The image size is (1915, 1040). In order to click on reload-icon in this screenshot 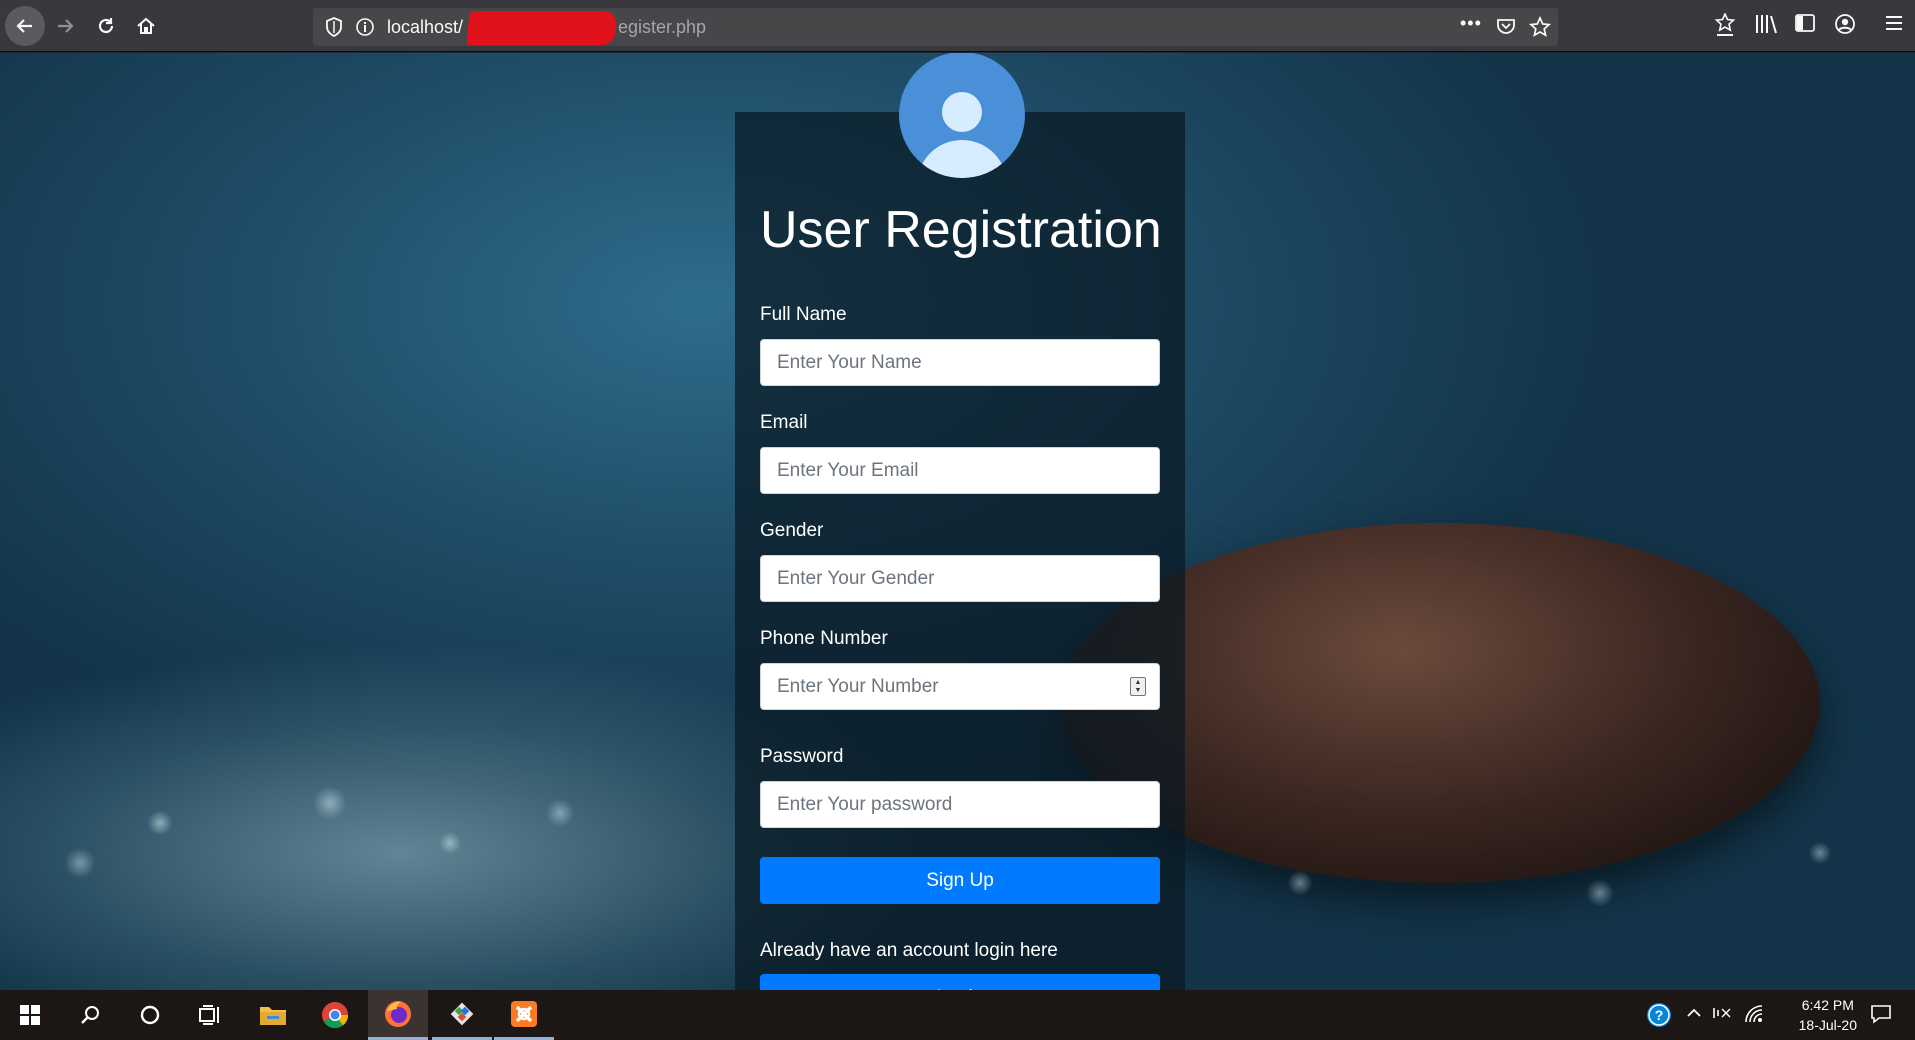, I will do `click(106, 26)`.